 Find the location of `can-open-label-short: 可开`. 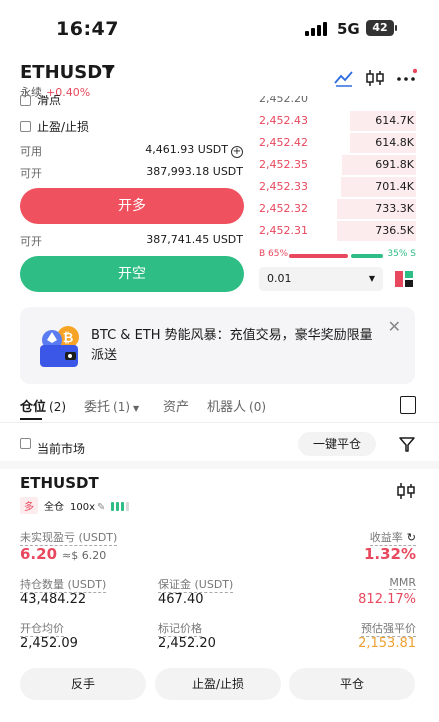

can-open-label-short: 可开 is located at coordinates (31, 241).